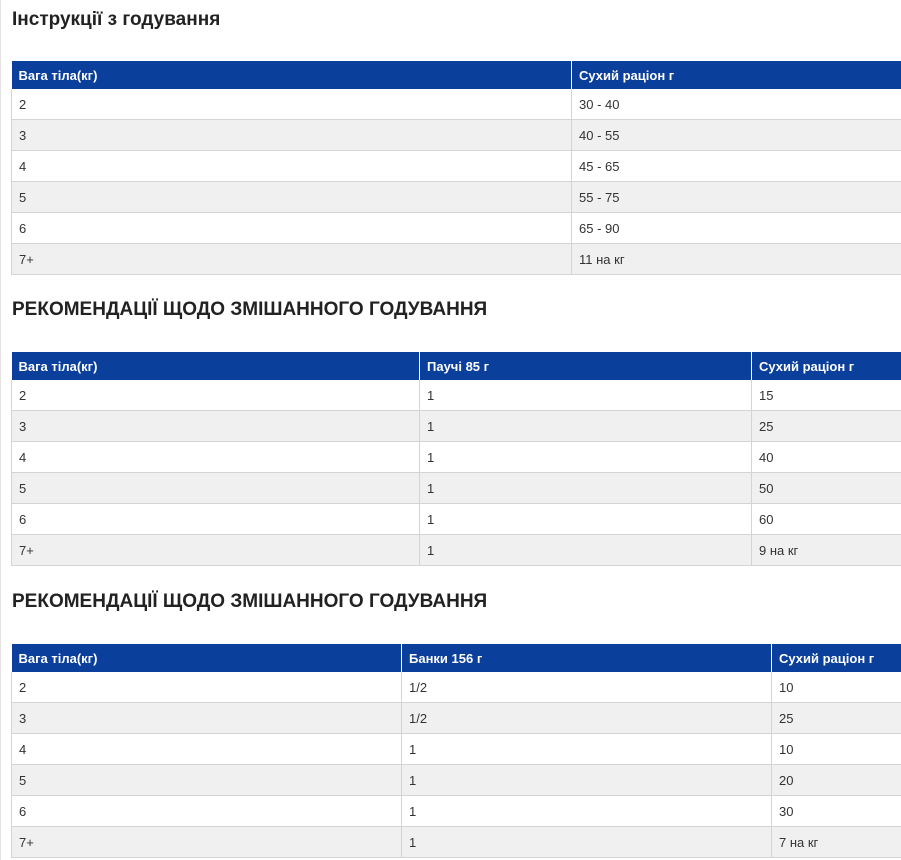  I want to click on header-can: Банки 156 г, so click(586, 658).